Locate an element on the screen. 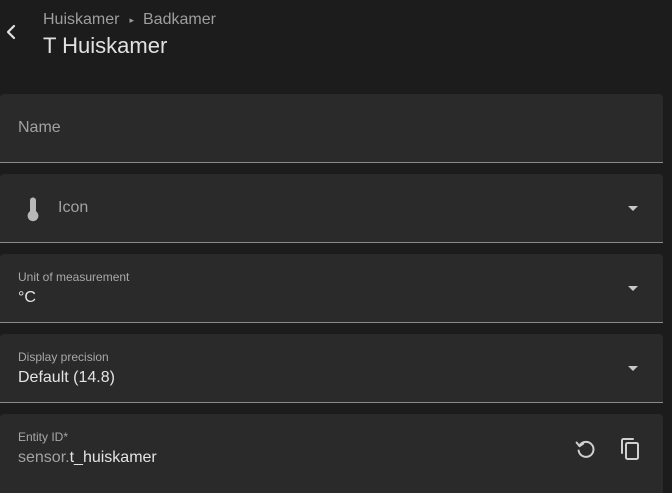  unit-field-label: Unit of measurement is located at coordinates (74, 277).